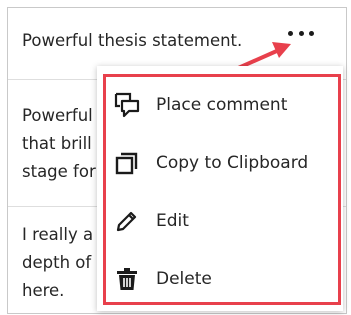 The width and height of the screenshot is (351, 315). Describe the element at coordinates (132, 40) in the screenshot. I see `comment-text: Powerful thesis statement.` at that location.